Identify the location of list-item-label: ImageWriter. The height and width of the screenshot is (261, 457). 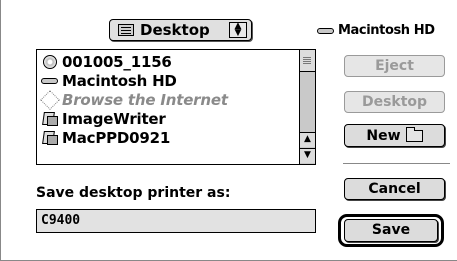
(114, 118).